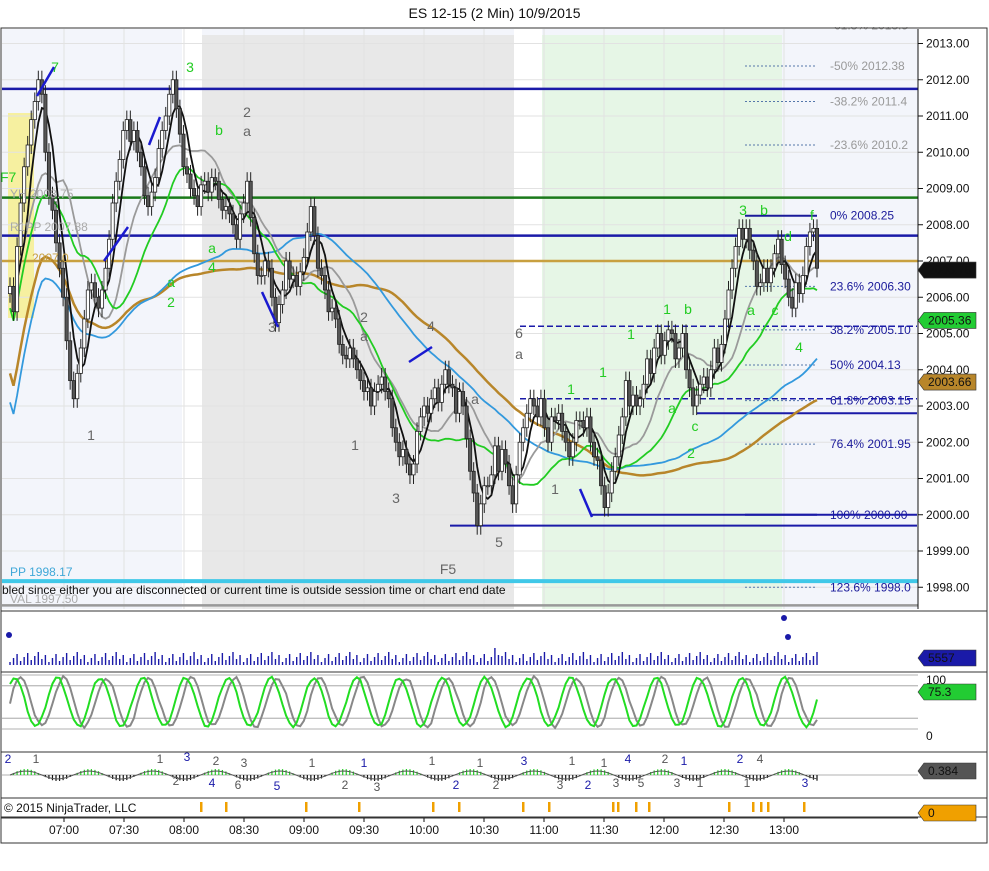 Image resolution: width=989 pixels, height=871 pixels. Describe the element at coordinates (49, 227) in the screenshot. I see `level-label-r1pp: R1PP 2007.88` at that location.